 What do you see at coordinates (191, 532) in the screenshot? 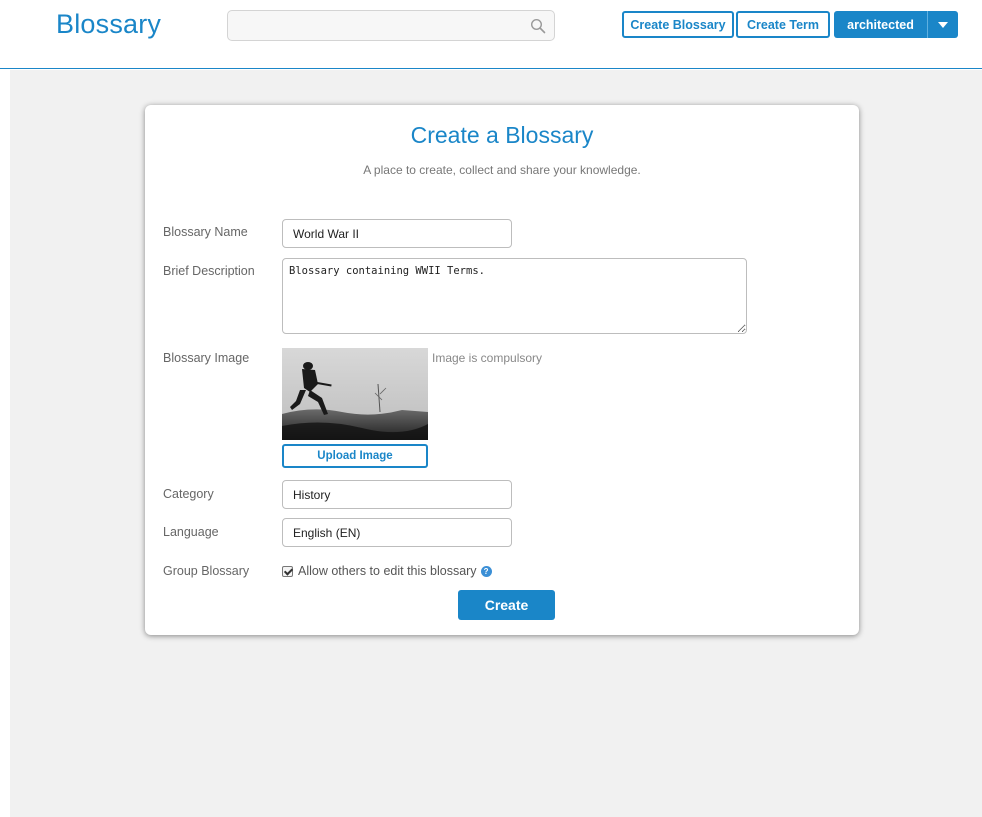
I see `language-label: Language` at bounding box center [191, 532].